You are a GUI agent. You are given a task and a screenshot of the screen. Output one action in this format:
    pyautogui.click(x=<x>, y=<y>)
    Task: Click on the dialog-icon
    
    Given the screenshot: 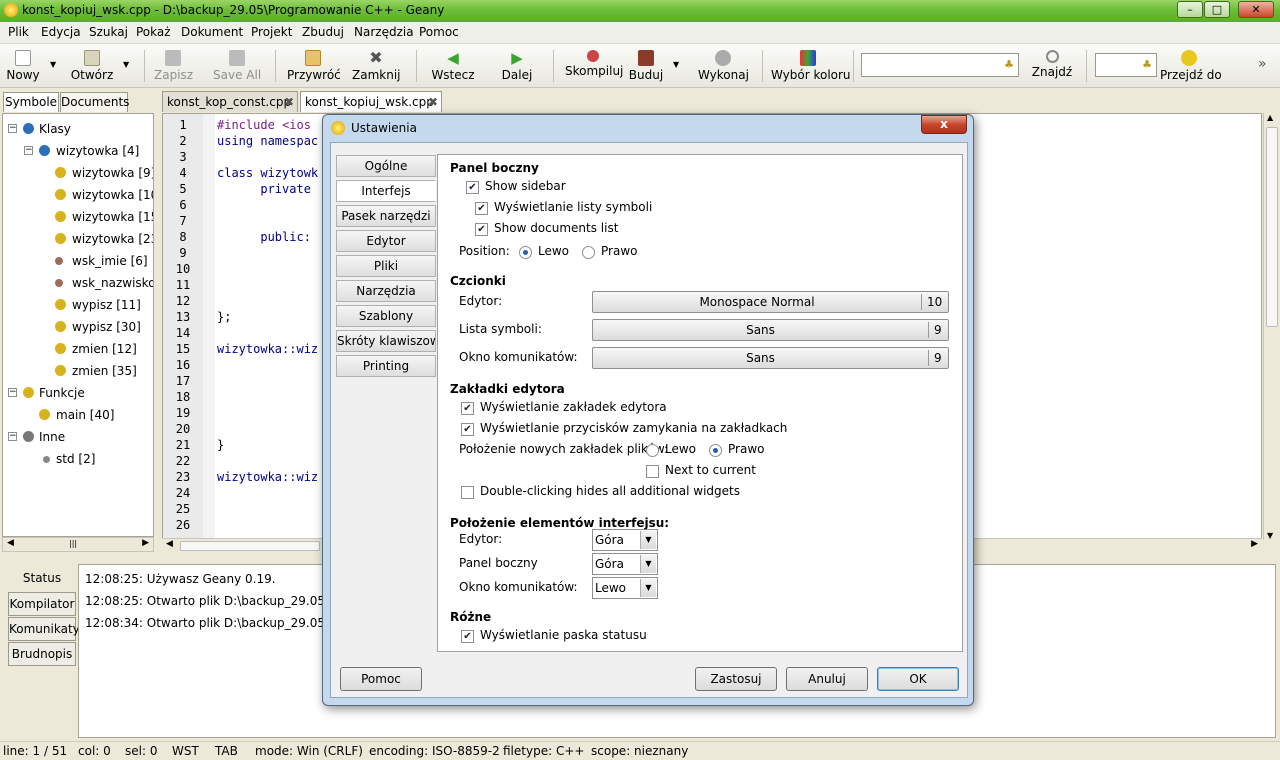 What is the action you would take?
    pyautogui.click(x=338, y=128)
    